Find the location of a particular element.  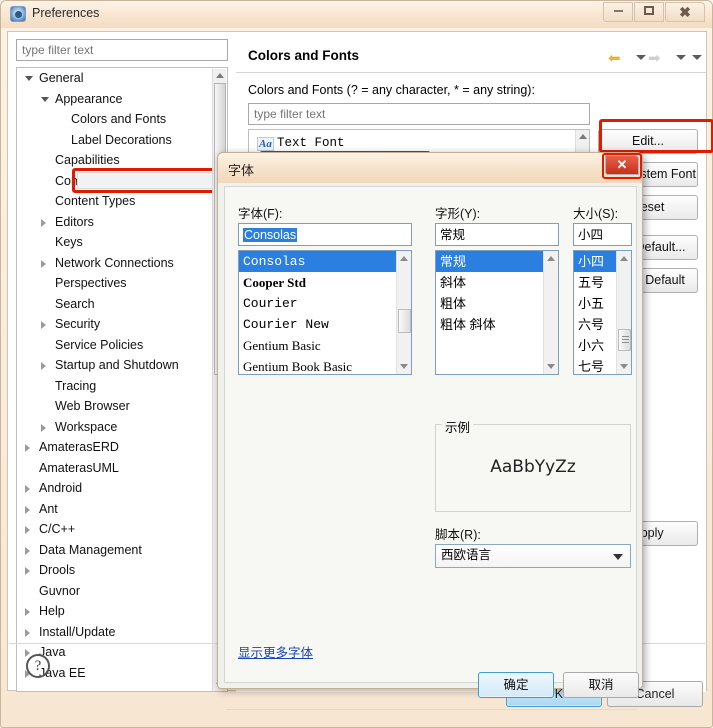

font-style-option: 常规 is located at coordinates (490, 261).